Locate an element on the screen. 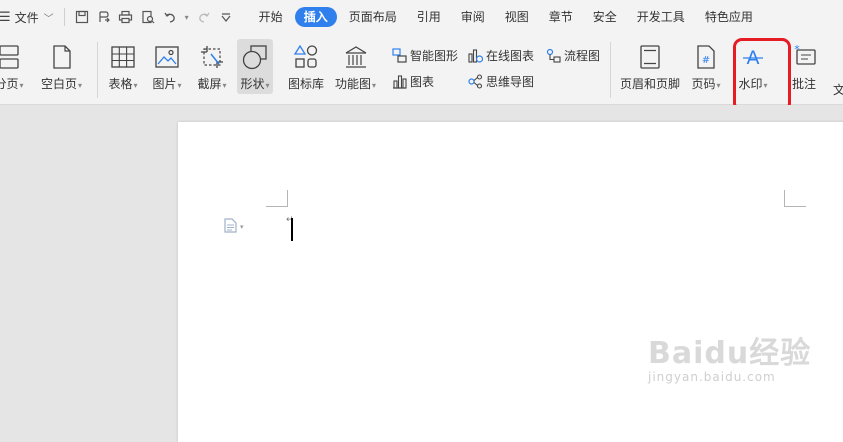  function-chart-icon is located at coordinates (356, 57).